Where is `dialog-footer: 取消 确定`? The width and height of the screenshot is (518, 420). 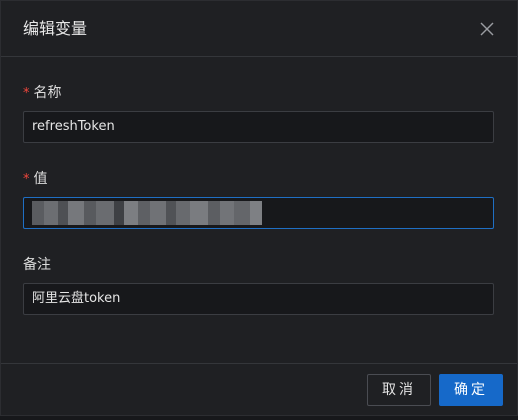 dialog-footer: 取消 确定 is located at coordinates (259, 390).